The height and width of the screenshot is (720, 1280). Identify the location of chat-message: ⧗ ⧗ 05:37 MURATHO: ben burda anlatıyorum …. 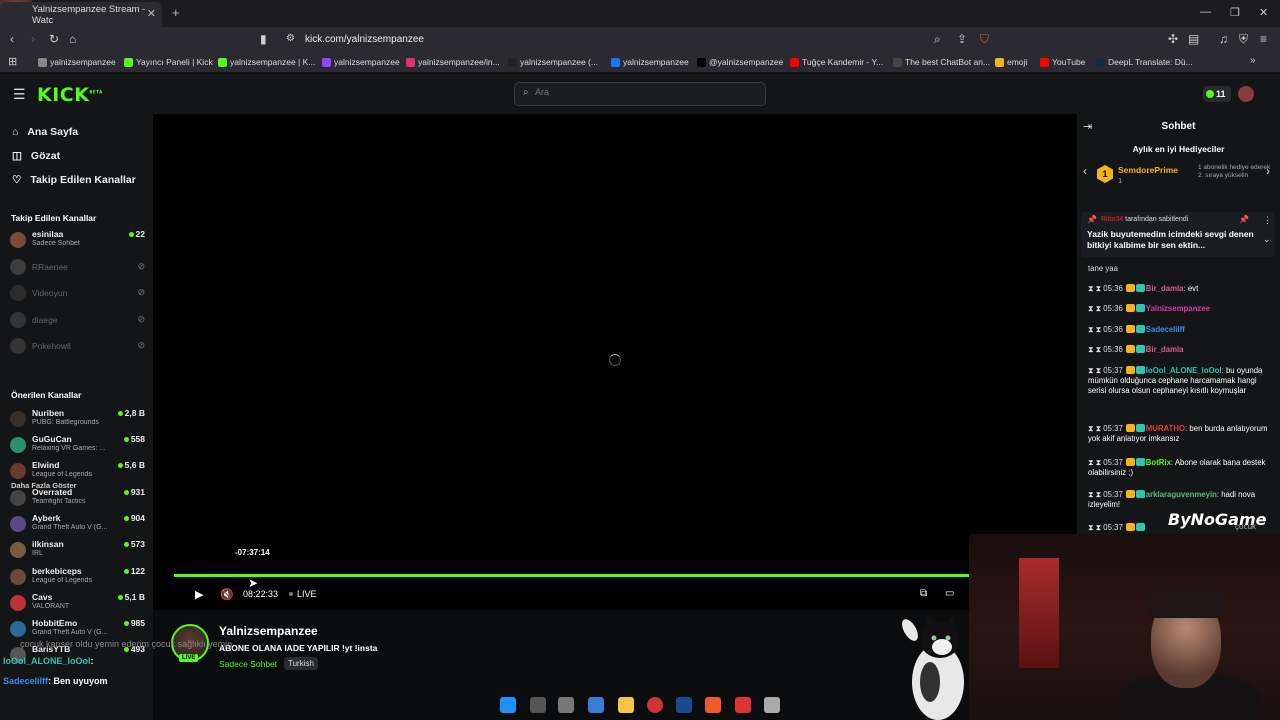
(1180, 434).